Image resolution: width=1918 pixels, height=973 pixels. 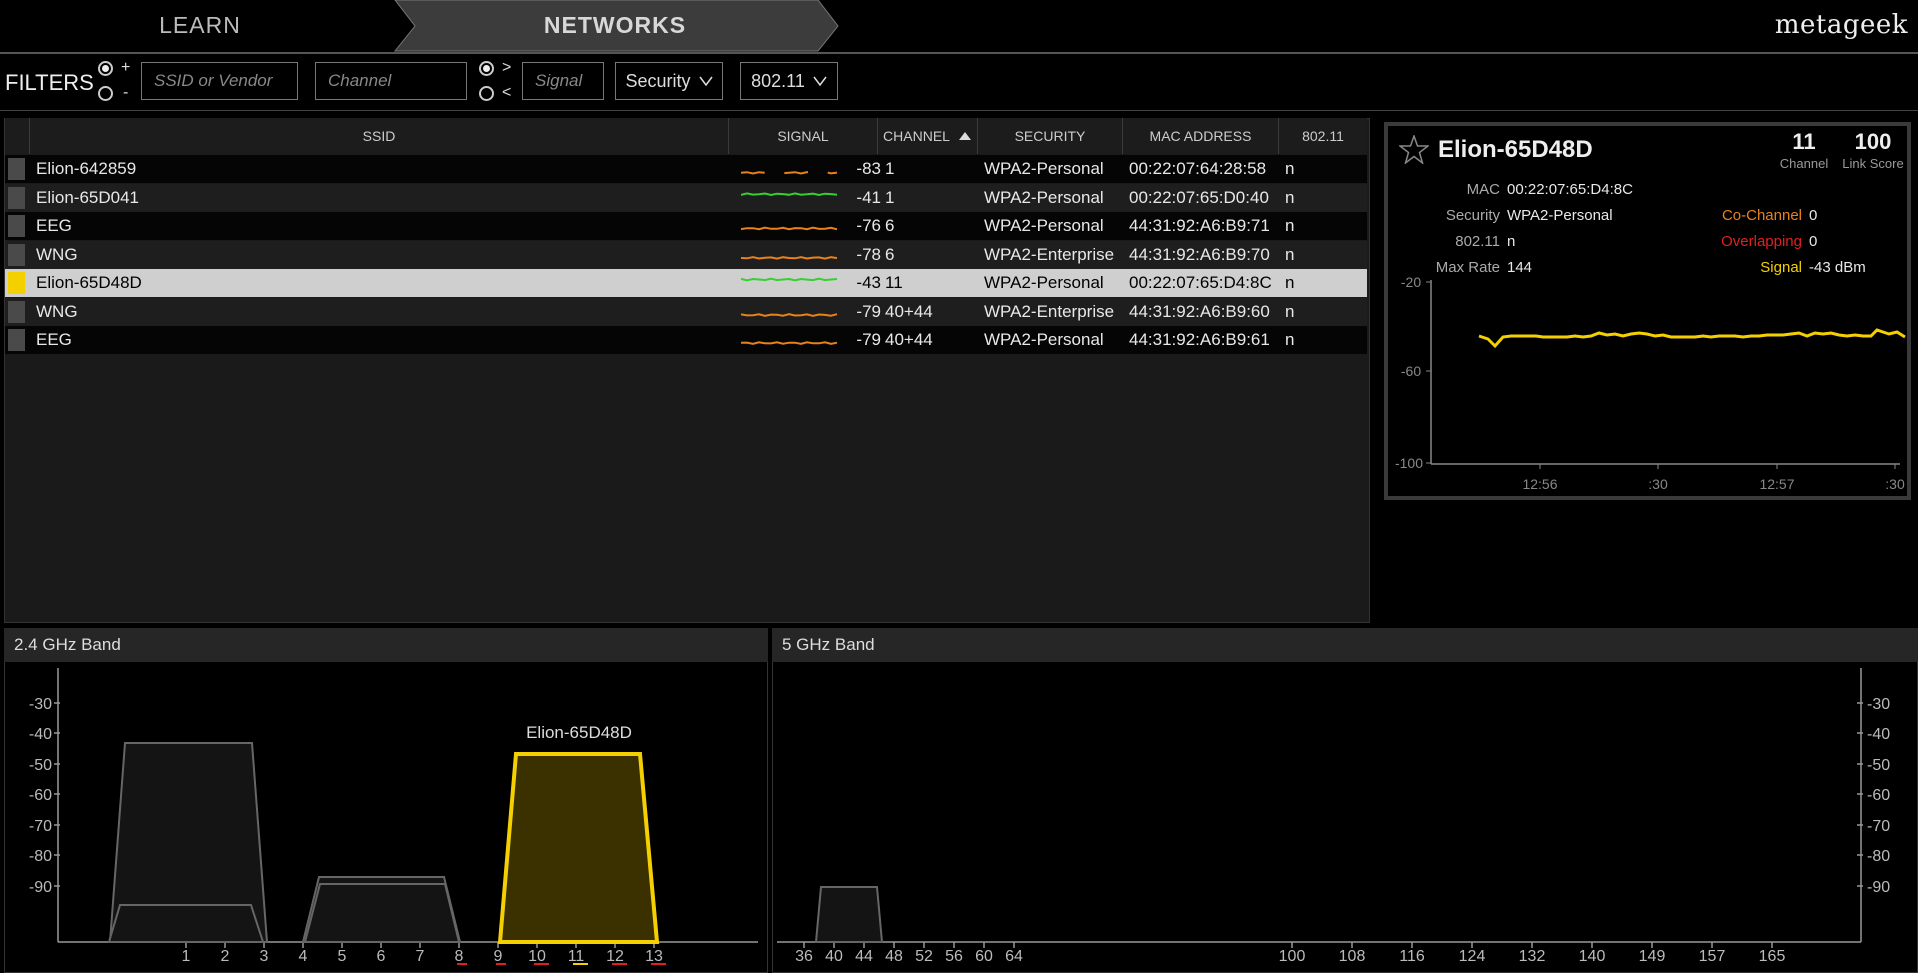 What do you see at coordinates (1813, 215) in the screenshot?
I see `detail-cochannel-value: 0` at bounding box center [1813, 215].